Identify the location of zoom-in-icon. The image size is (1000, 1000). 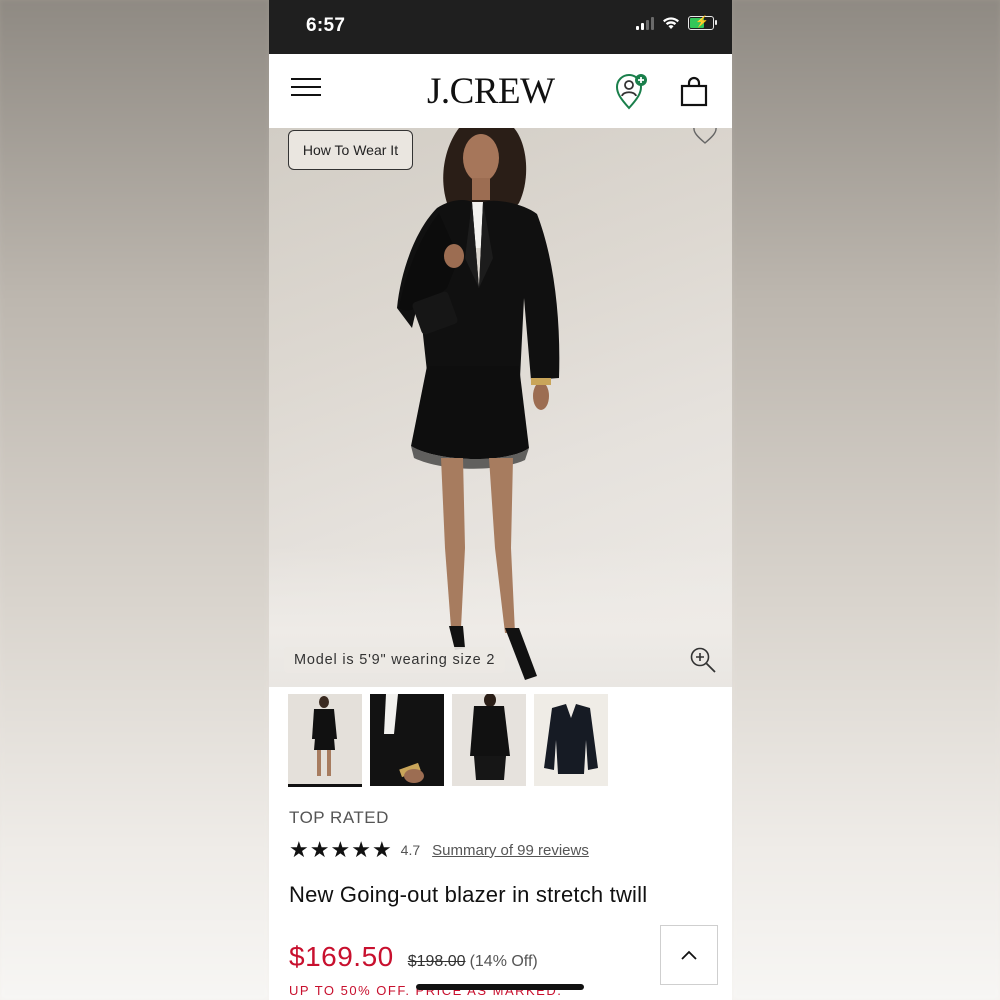
(703, 660).